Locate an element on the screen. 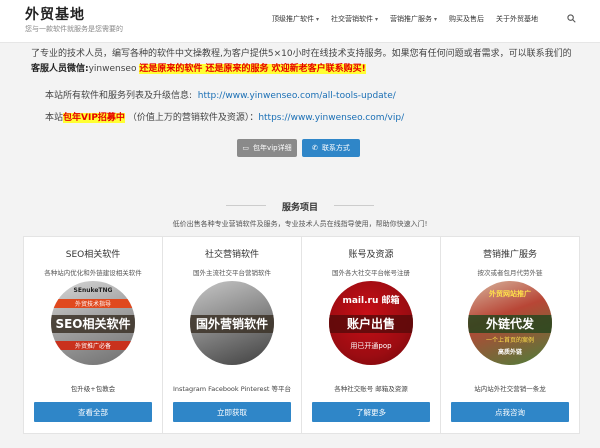 Image resolution: width=600 pixels, height=448 pixels. contact-label: 联系方式 is located at coordinates (335, 148).